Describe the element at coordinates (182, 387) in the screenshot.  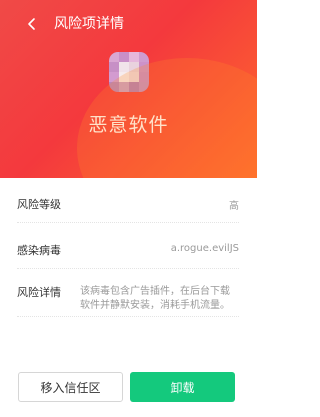
I see `uninstall-button: 卸载` at that location.